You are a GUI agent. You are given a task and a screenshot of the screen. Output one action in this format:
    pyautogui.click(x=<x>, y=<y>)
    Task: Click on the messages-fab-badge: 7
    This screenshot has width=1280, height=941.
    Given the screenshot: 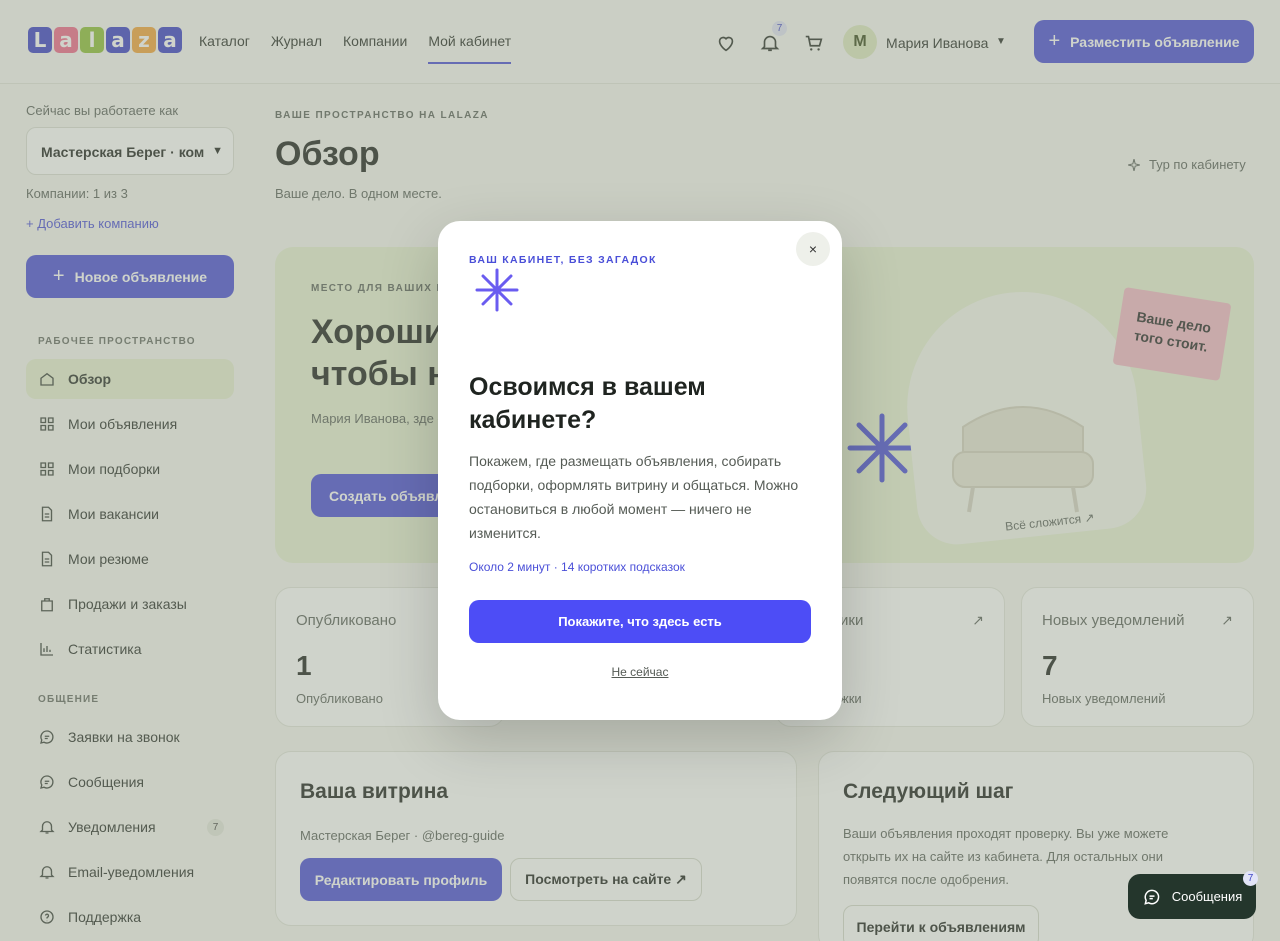 What is the action you would take?
    pyautogui.click(x=1250, y=878)
    